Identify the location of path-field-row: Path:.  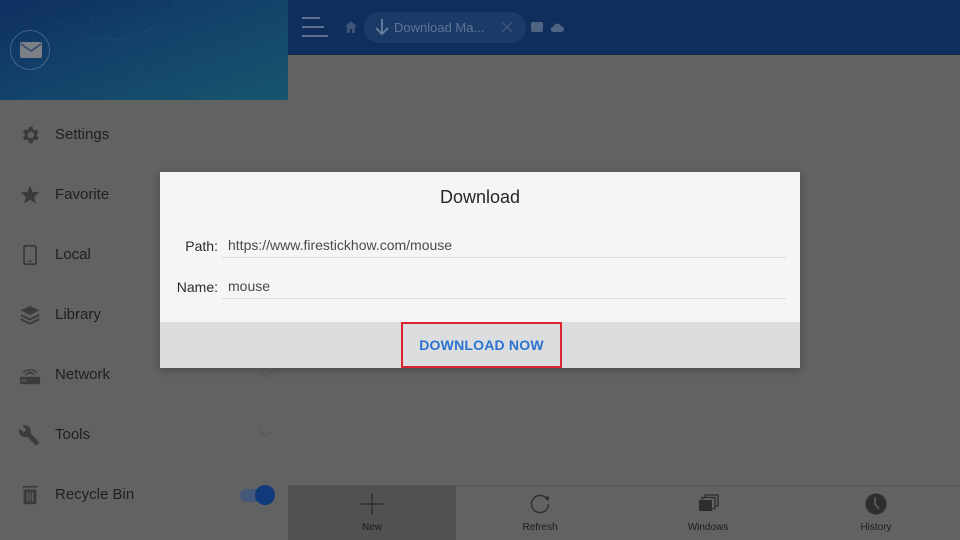
(480, 246).